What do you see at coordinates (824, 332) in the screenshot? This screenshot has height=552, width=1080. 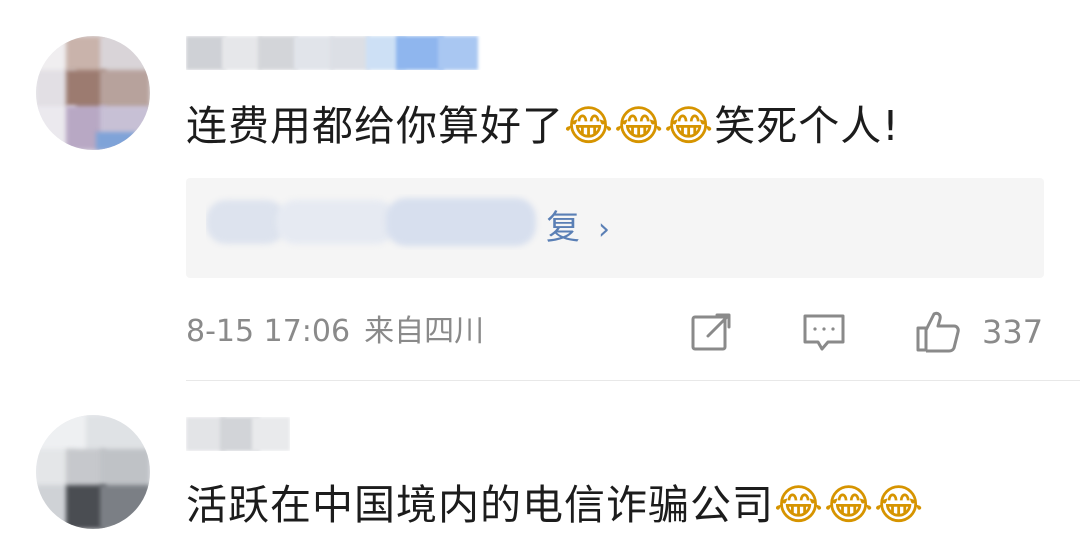 I see `comment-icon` at bounding box center [824, 332].